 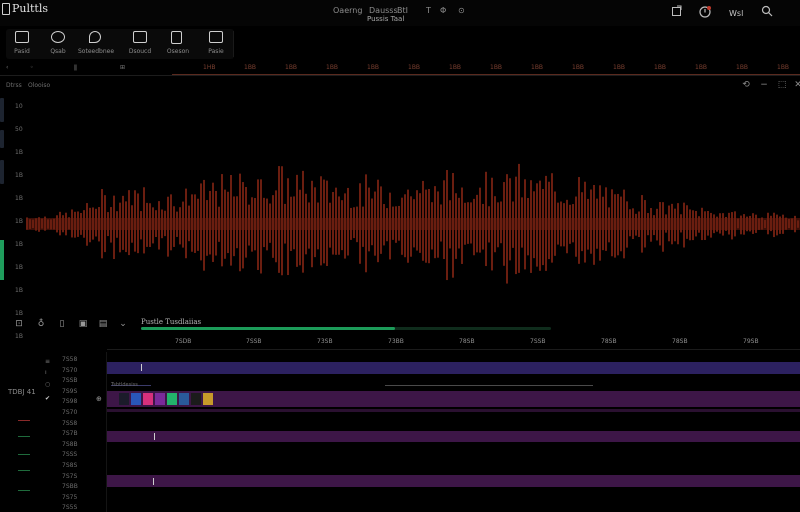 I want to click on tool-pasie: Pasie, so click(x=216, y=44).